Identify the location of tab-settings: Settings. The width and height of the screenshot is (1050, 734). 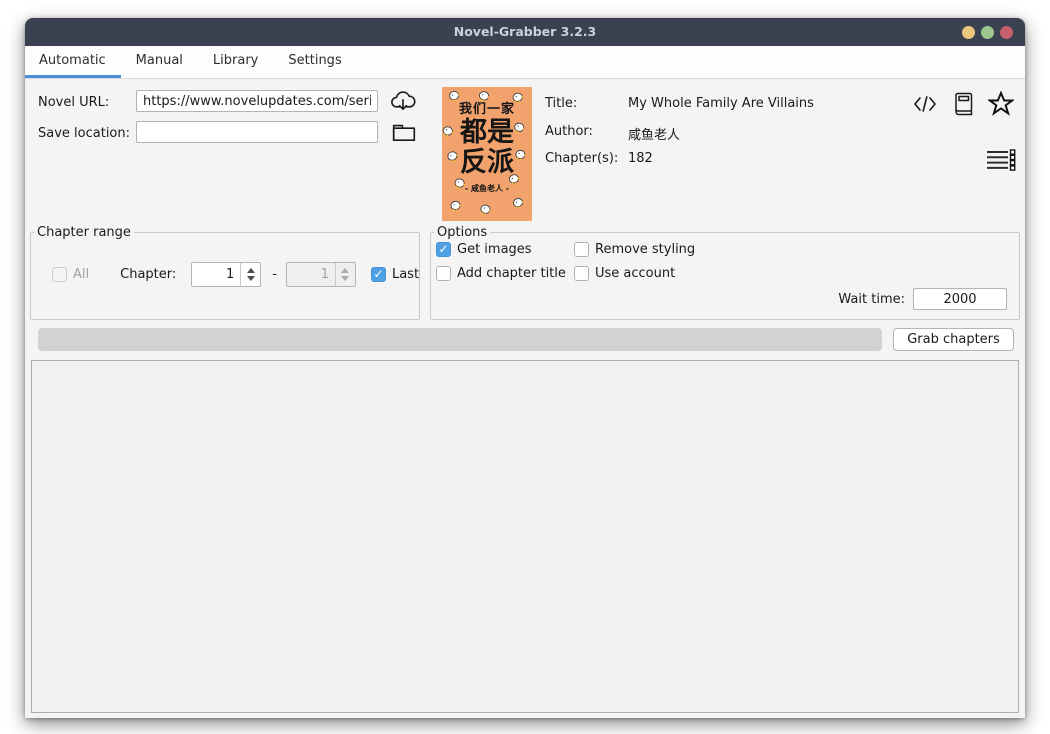
(314, 62).